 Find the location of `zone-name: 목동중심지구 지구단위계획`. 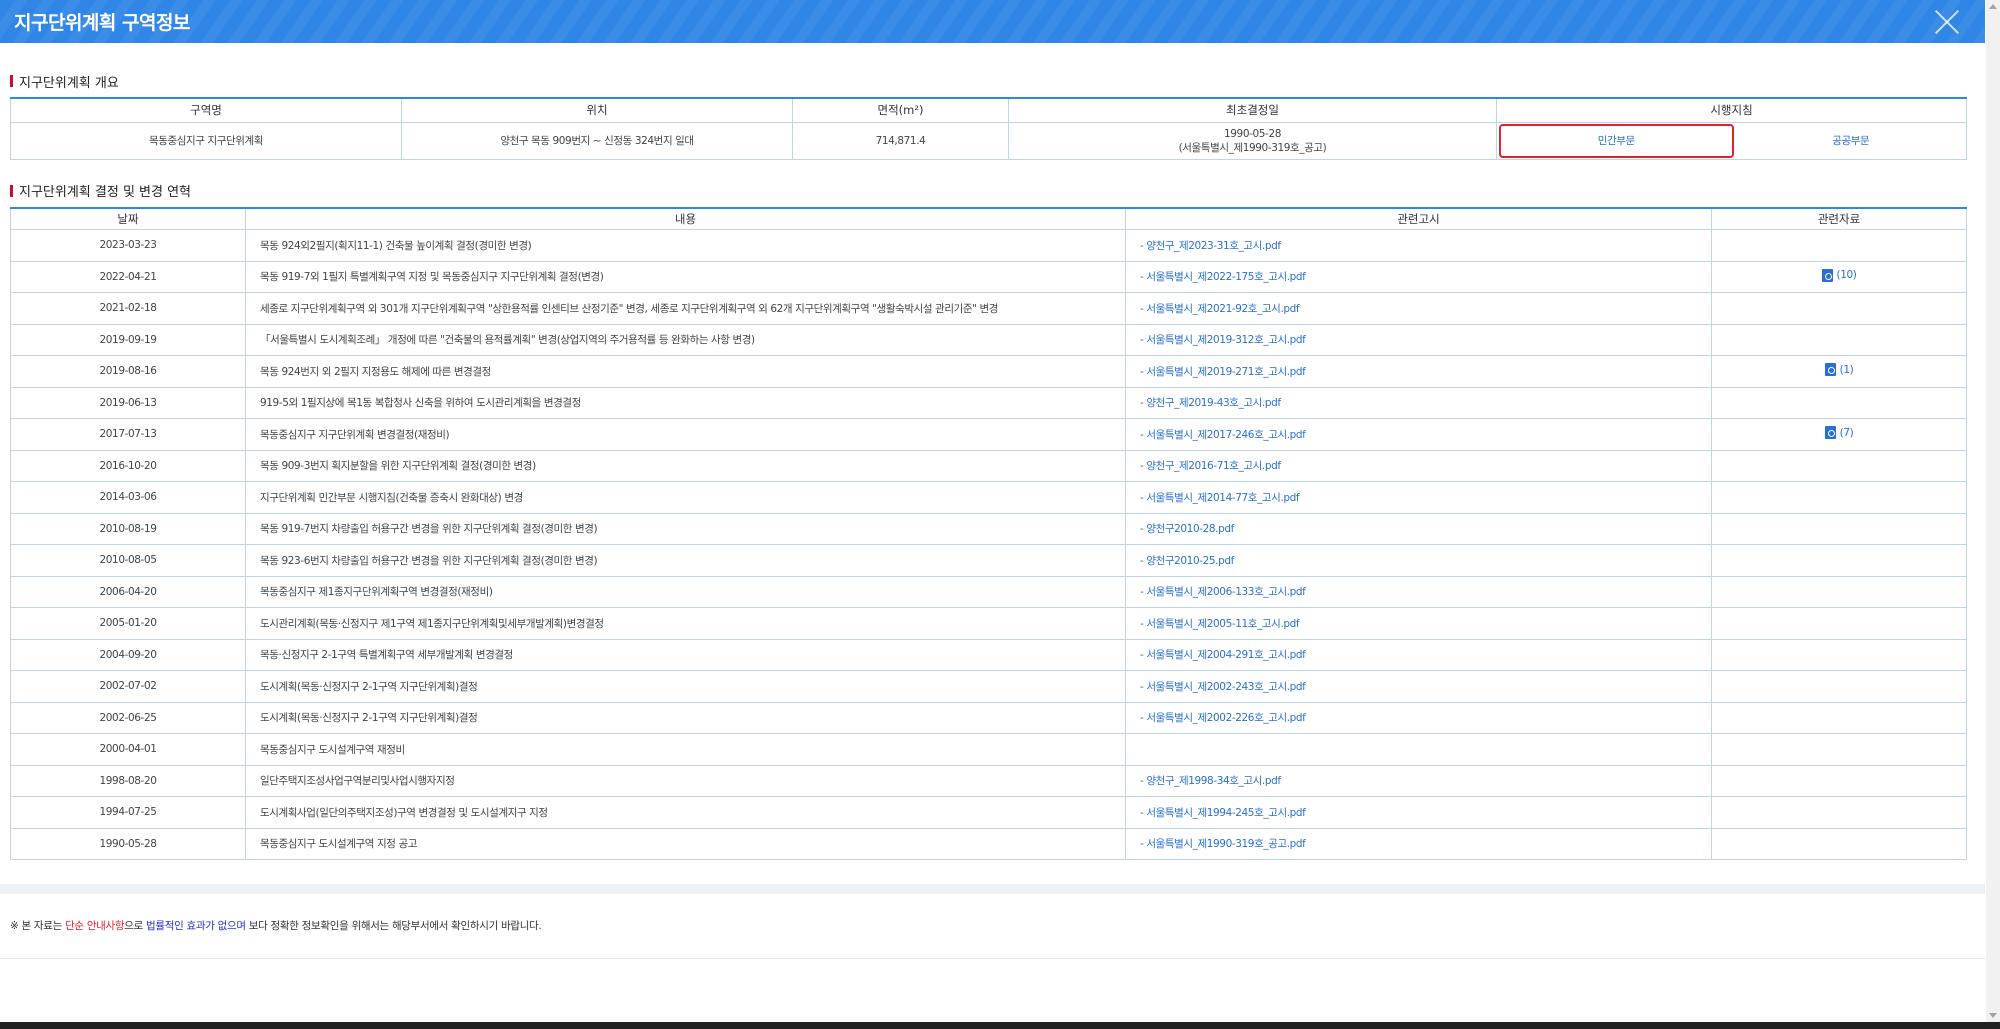

zone-name: 목동중심지구 지구단위계획 is located at coordinates (206, 140).